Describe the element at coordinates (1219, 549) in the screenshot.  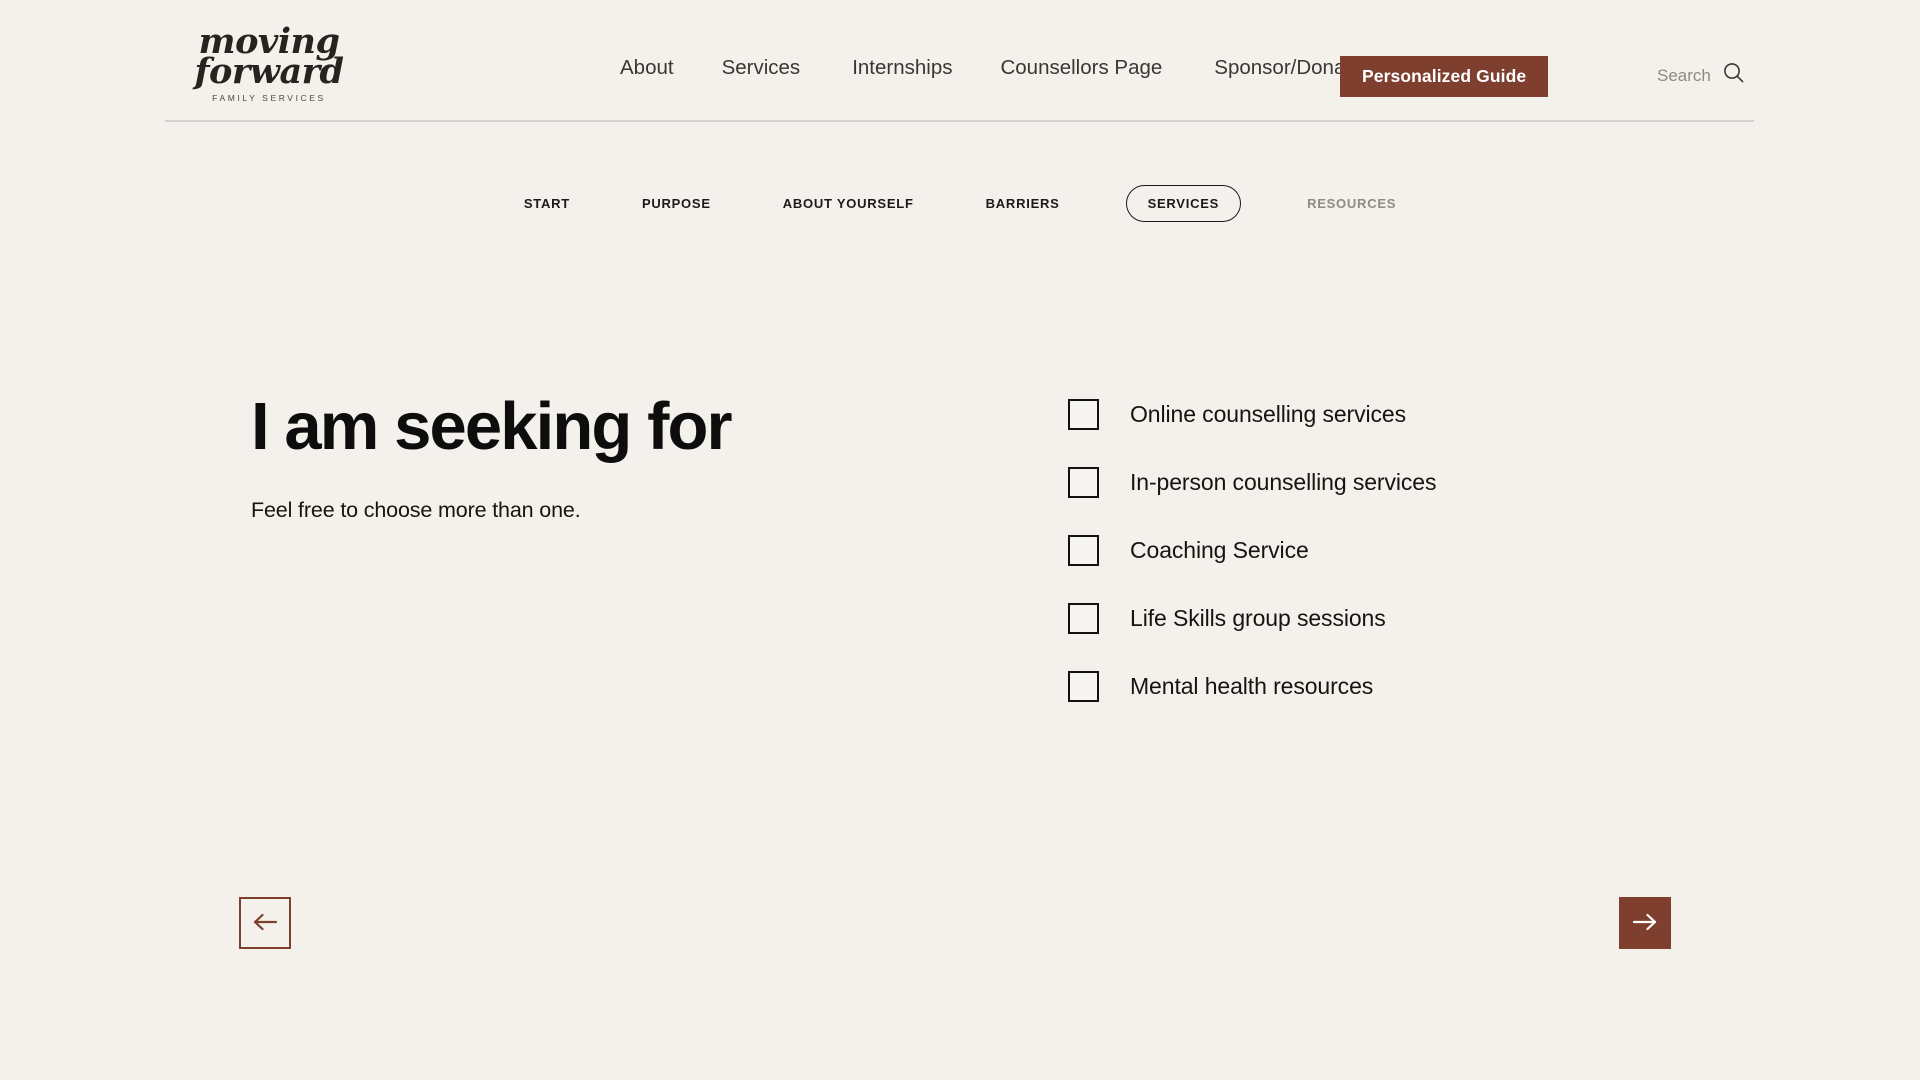
I see `option-label: Coaching Service` at that location.